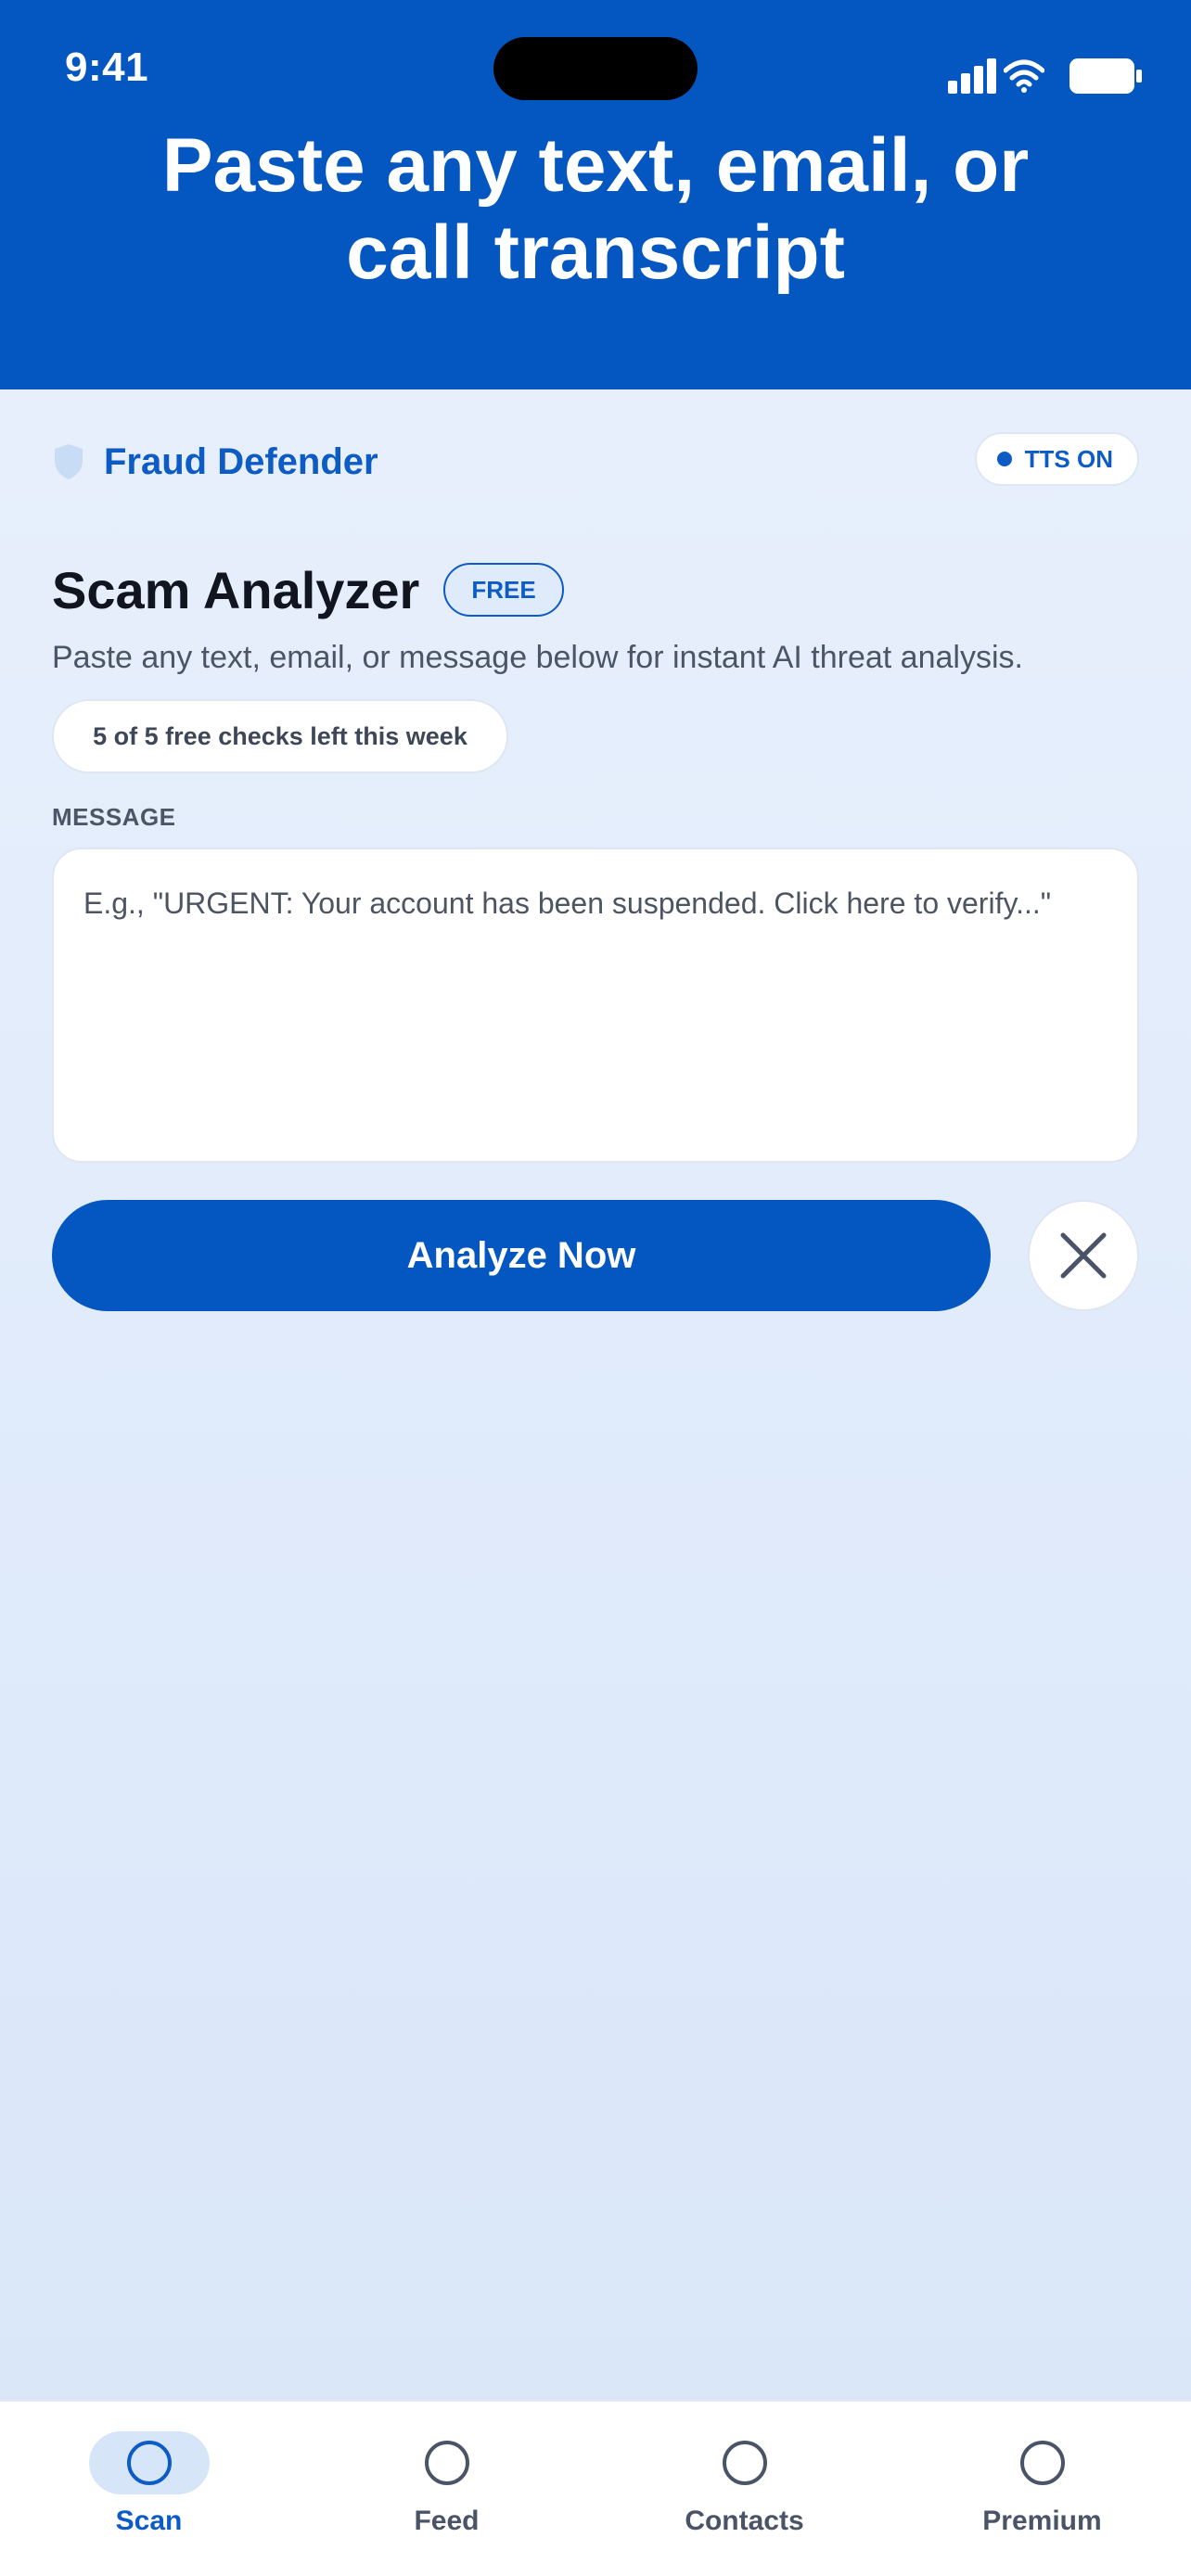 This screenshot has height=2576, width=1191. I want to click on contacts-icon, so click(744, 2463).